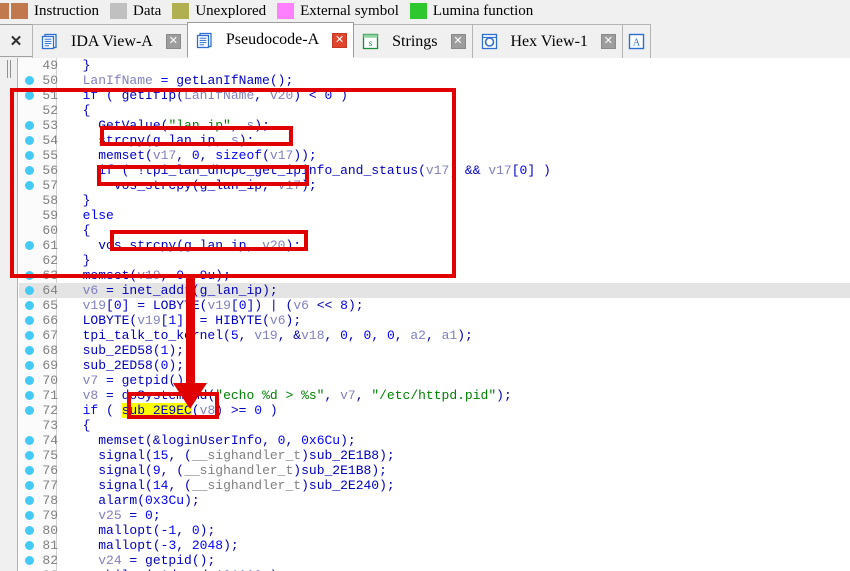  Describe the element at coordinates (147, 10) in the screenshot. I see `legend-label: Data` at that location.